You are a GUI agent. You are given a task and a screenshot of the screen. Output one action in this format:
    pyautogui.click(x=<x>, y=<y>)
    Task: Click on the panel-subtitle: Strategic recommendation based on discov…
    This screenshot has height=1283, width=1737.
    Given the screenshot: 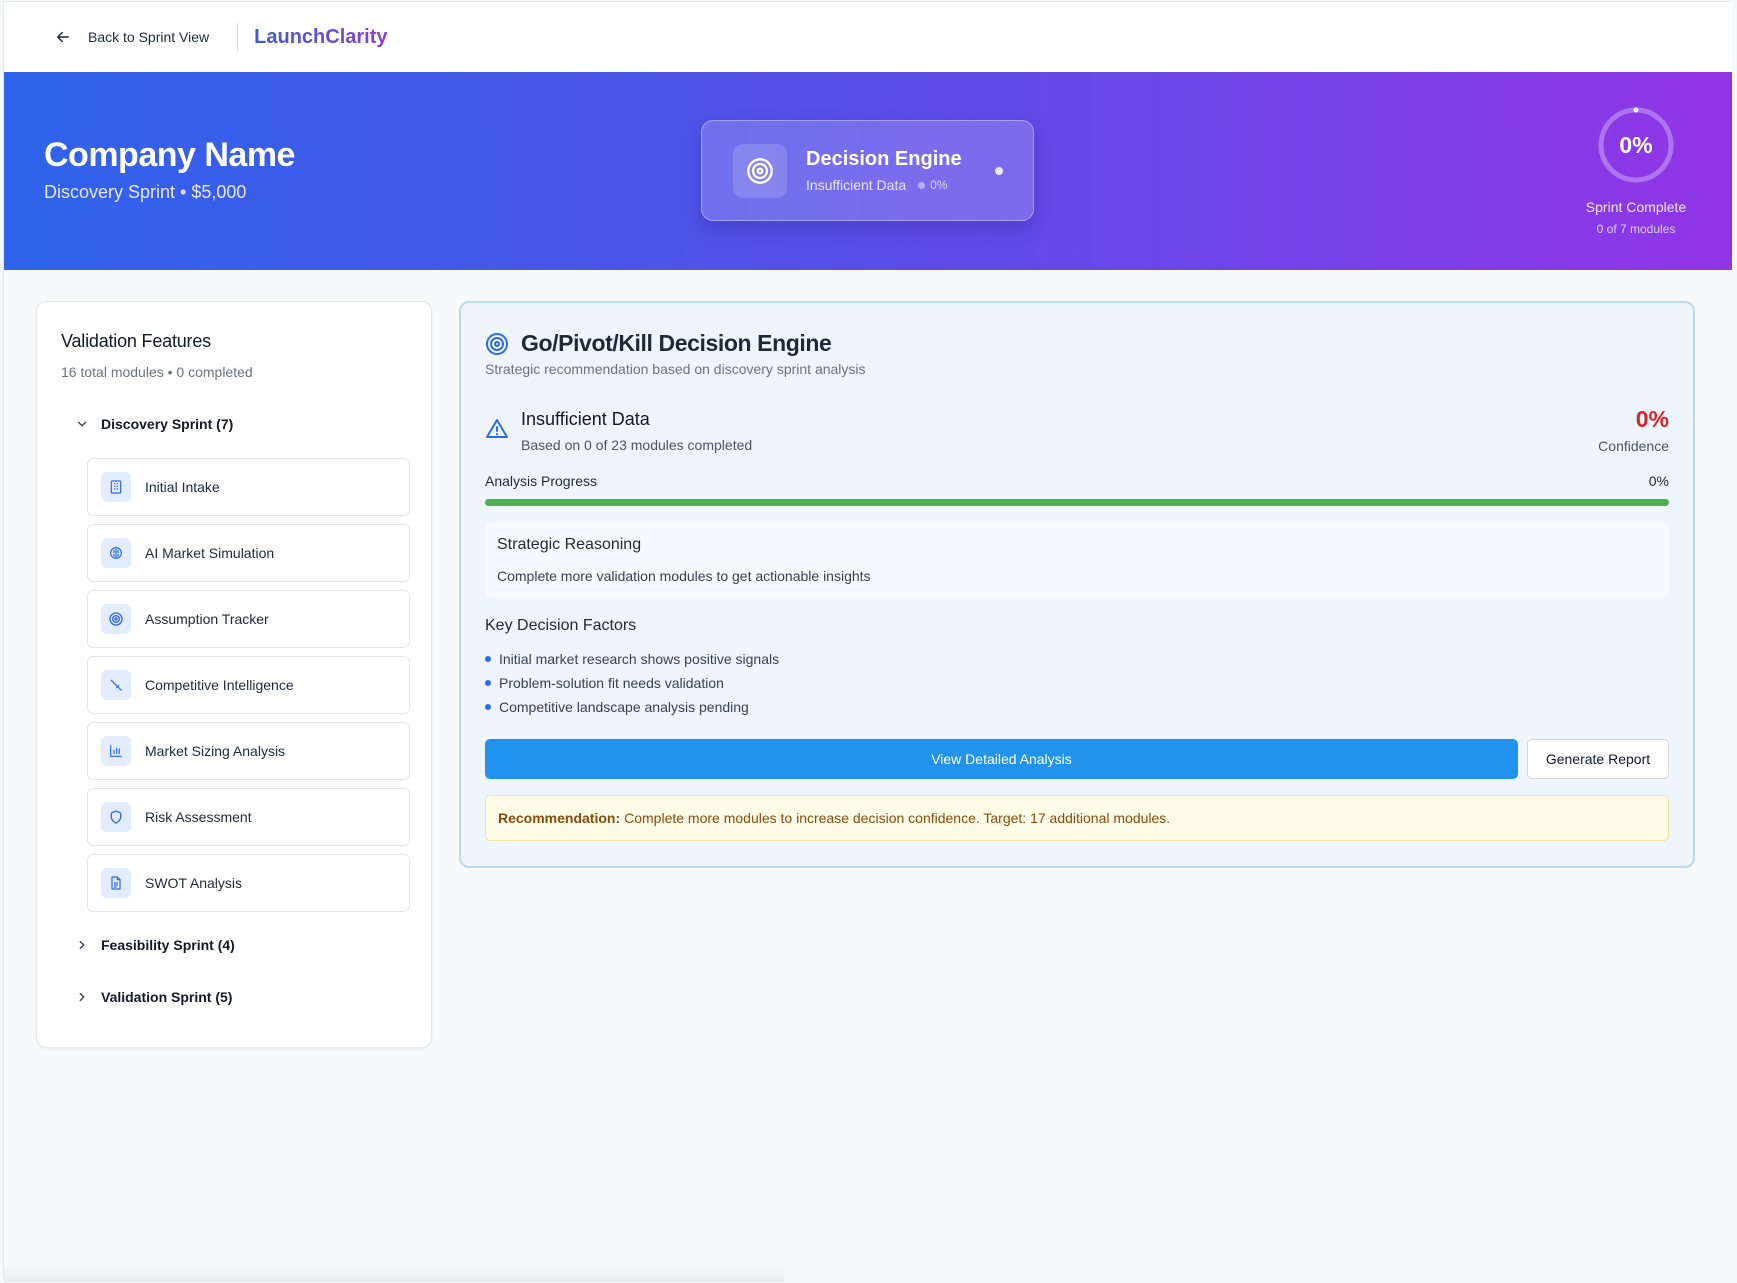 What is the action you would take?
    pyautogui.click(x=675, y=369)
    